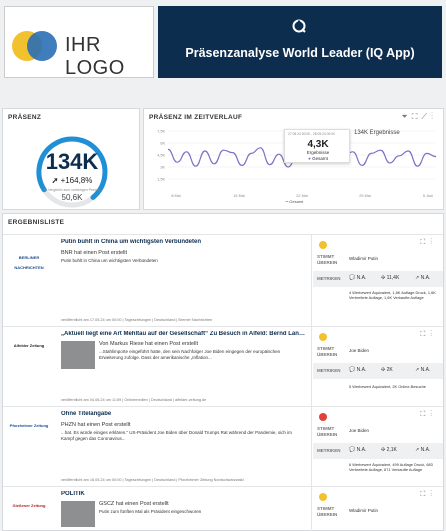 The width and height of the screenshot is (446, 531). I want to click on result-thumbnail, so click(78, 355).